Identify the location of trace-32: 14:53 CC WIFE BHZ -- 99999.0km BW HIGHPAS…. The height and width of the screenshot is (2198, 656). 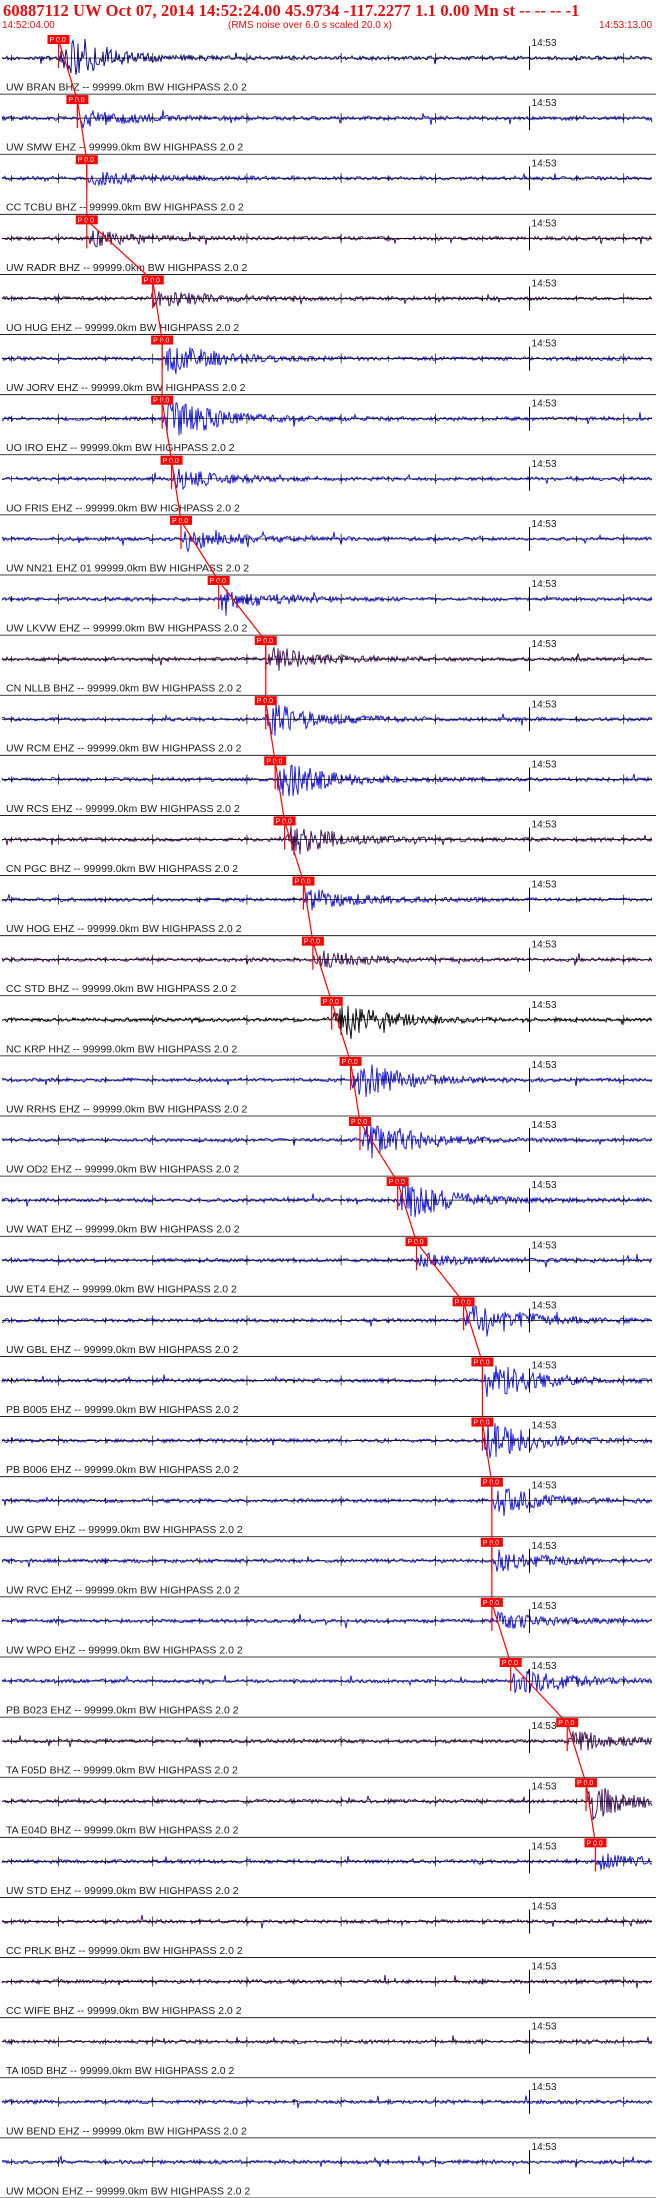
(328, 1990).